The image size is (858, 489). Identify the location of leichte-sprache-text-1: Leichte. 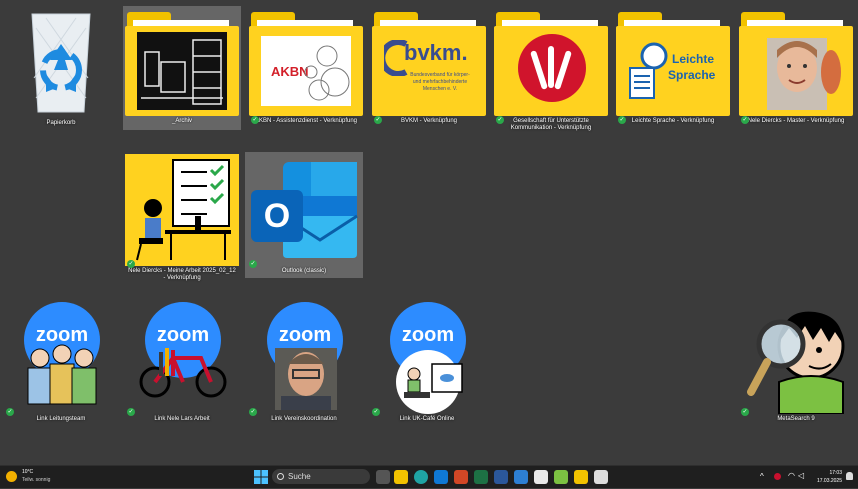
(693, 59).